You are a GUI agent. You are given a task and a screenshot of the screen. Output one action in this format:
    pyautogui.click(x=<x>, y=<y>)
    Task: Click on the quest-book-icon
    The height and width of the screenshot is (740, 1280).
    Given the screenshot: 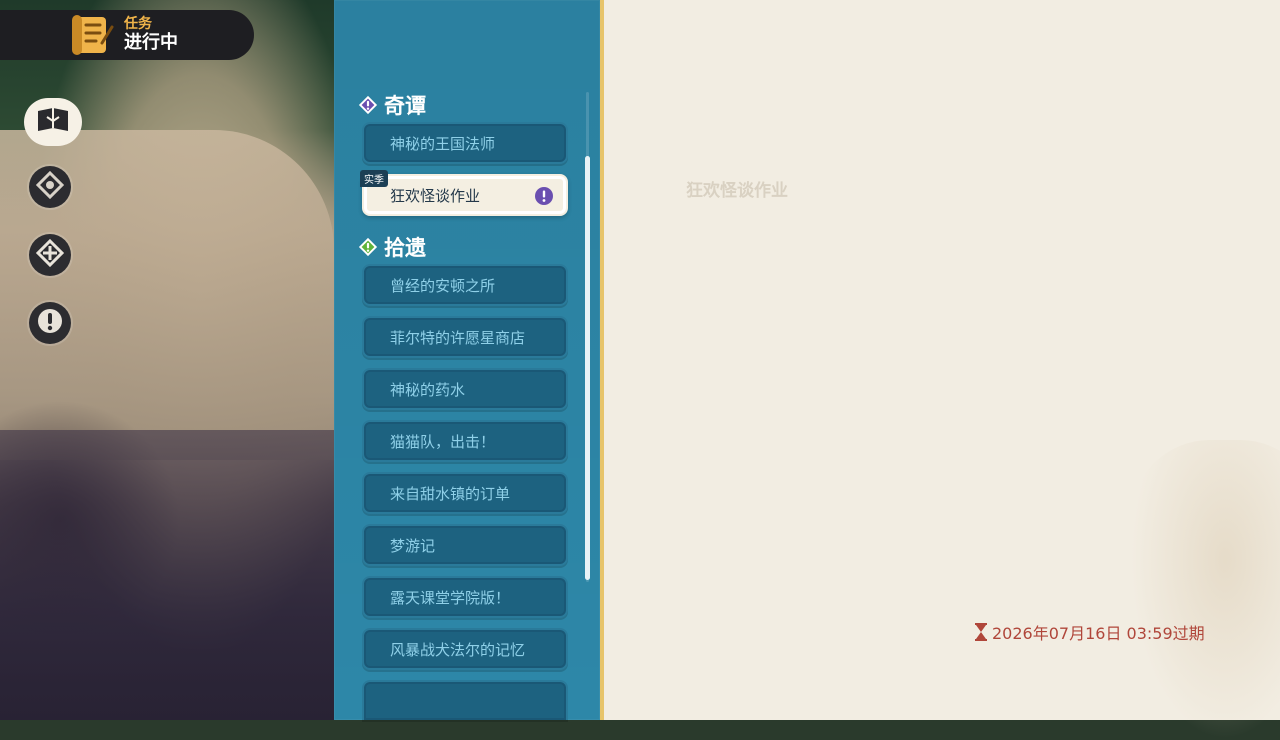 What is the action you would take?
    pyautogui.click(x=53, y=122)
    